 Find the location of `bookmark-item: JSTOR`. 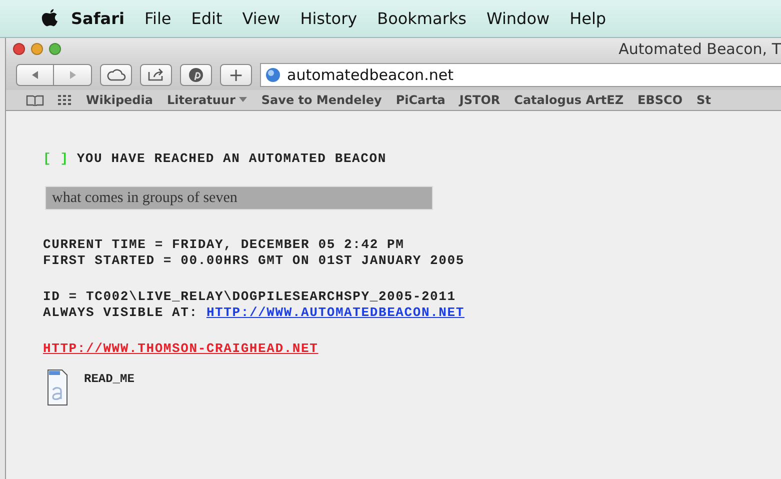

bookmark-item: JSTOR is located at coordinates (479, 100).